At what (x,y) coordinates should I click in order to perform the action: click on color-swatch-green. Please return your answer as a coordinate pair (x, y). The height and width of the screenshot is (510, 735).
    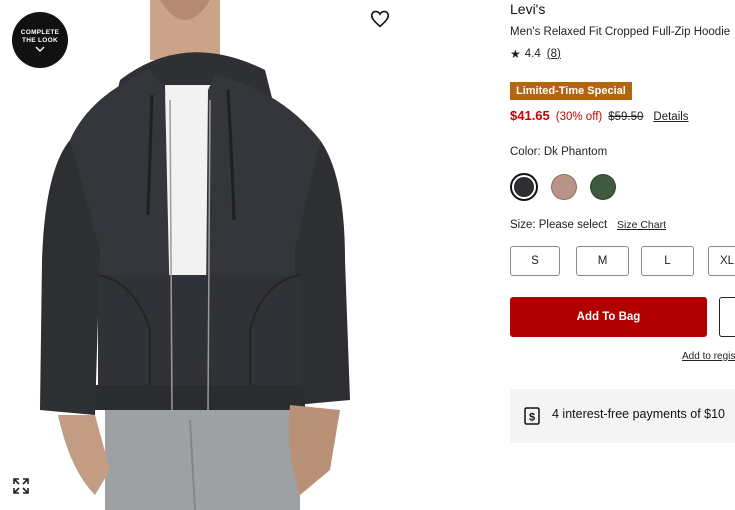
    Looking at the image, I should click on (603, 187).